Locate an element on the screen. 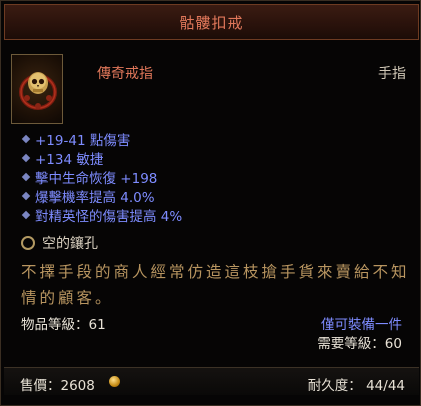  item-title-bar: 骷髏扣戒 is located at coordinates (211, 22).